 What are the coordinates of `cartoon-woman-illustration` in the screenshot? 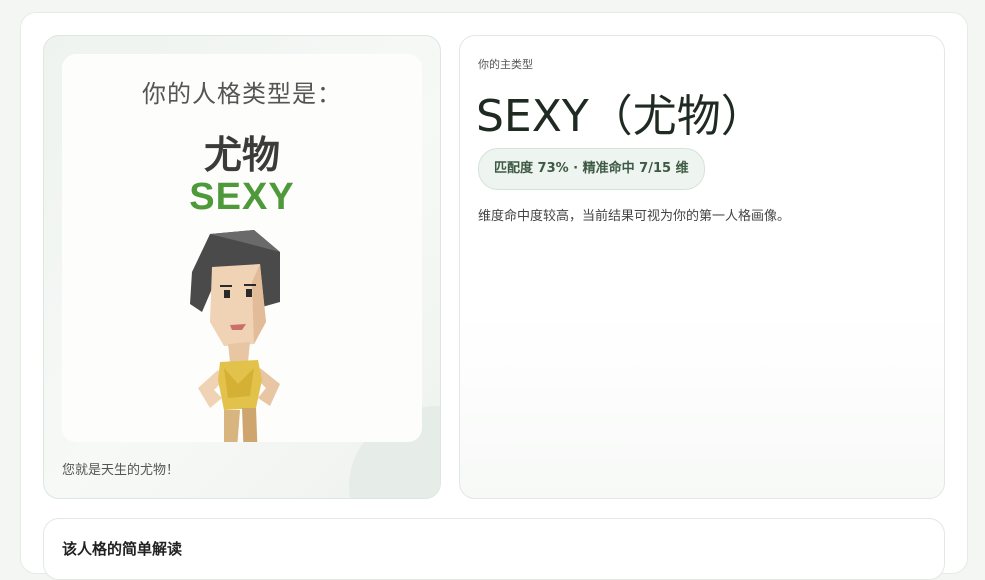 It's located at (235, 336).